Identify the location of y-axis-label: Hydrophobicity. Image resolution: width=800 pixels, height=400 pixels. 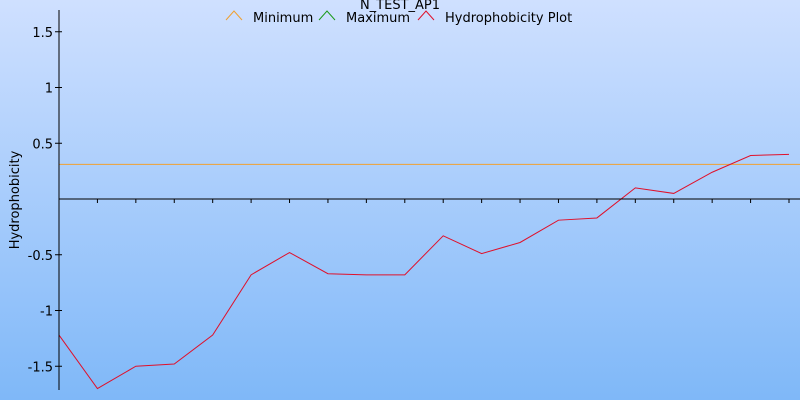
(15, 199).